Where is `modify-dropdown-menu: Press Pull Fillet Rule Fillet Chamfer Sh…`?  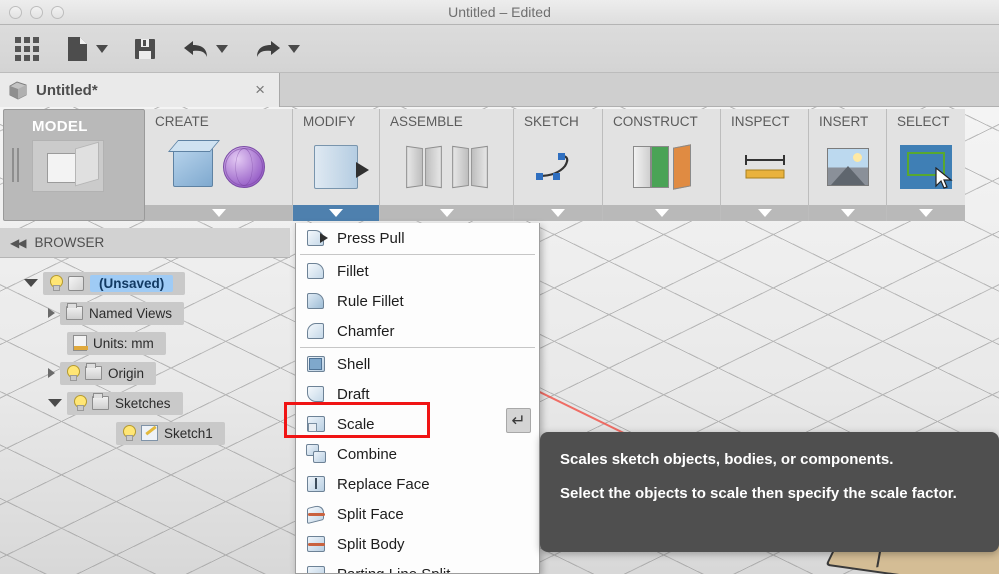 modify-dropdown-menu: Press Pull Fillet Rule Fillet Chamfer Sh… is located at coordinates (417, 398).